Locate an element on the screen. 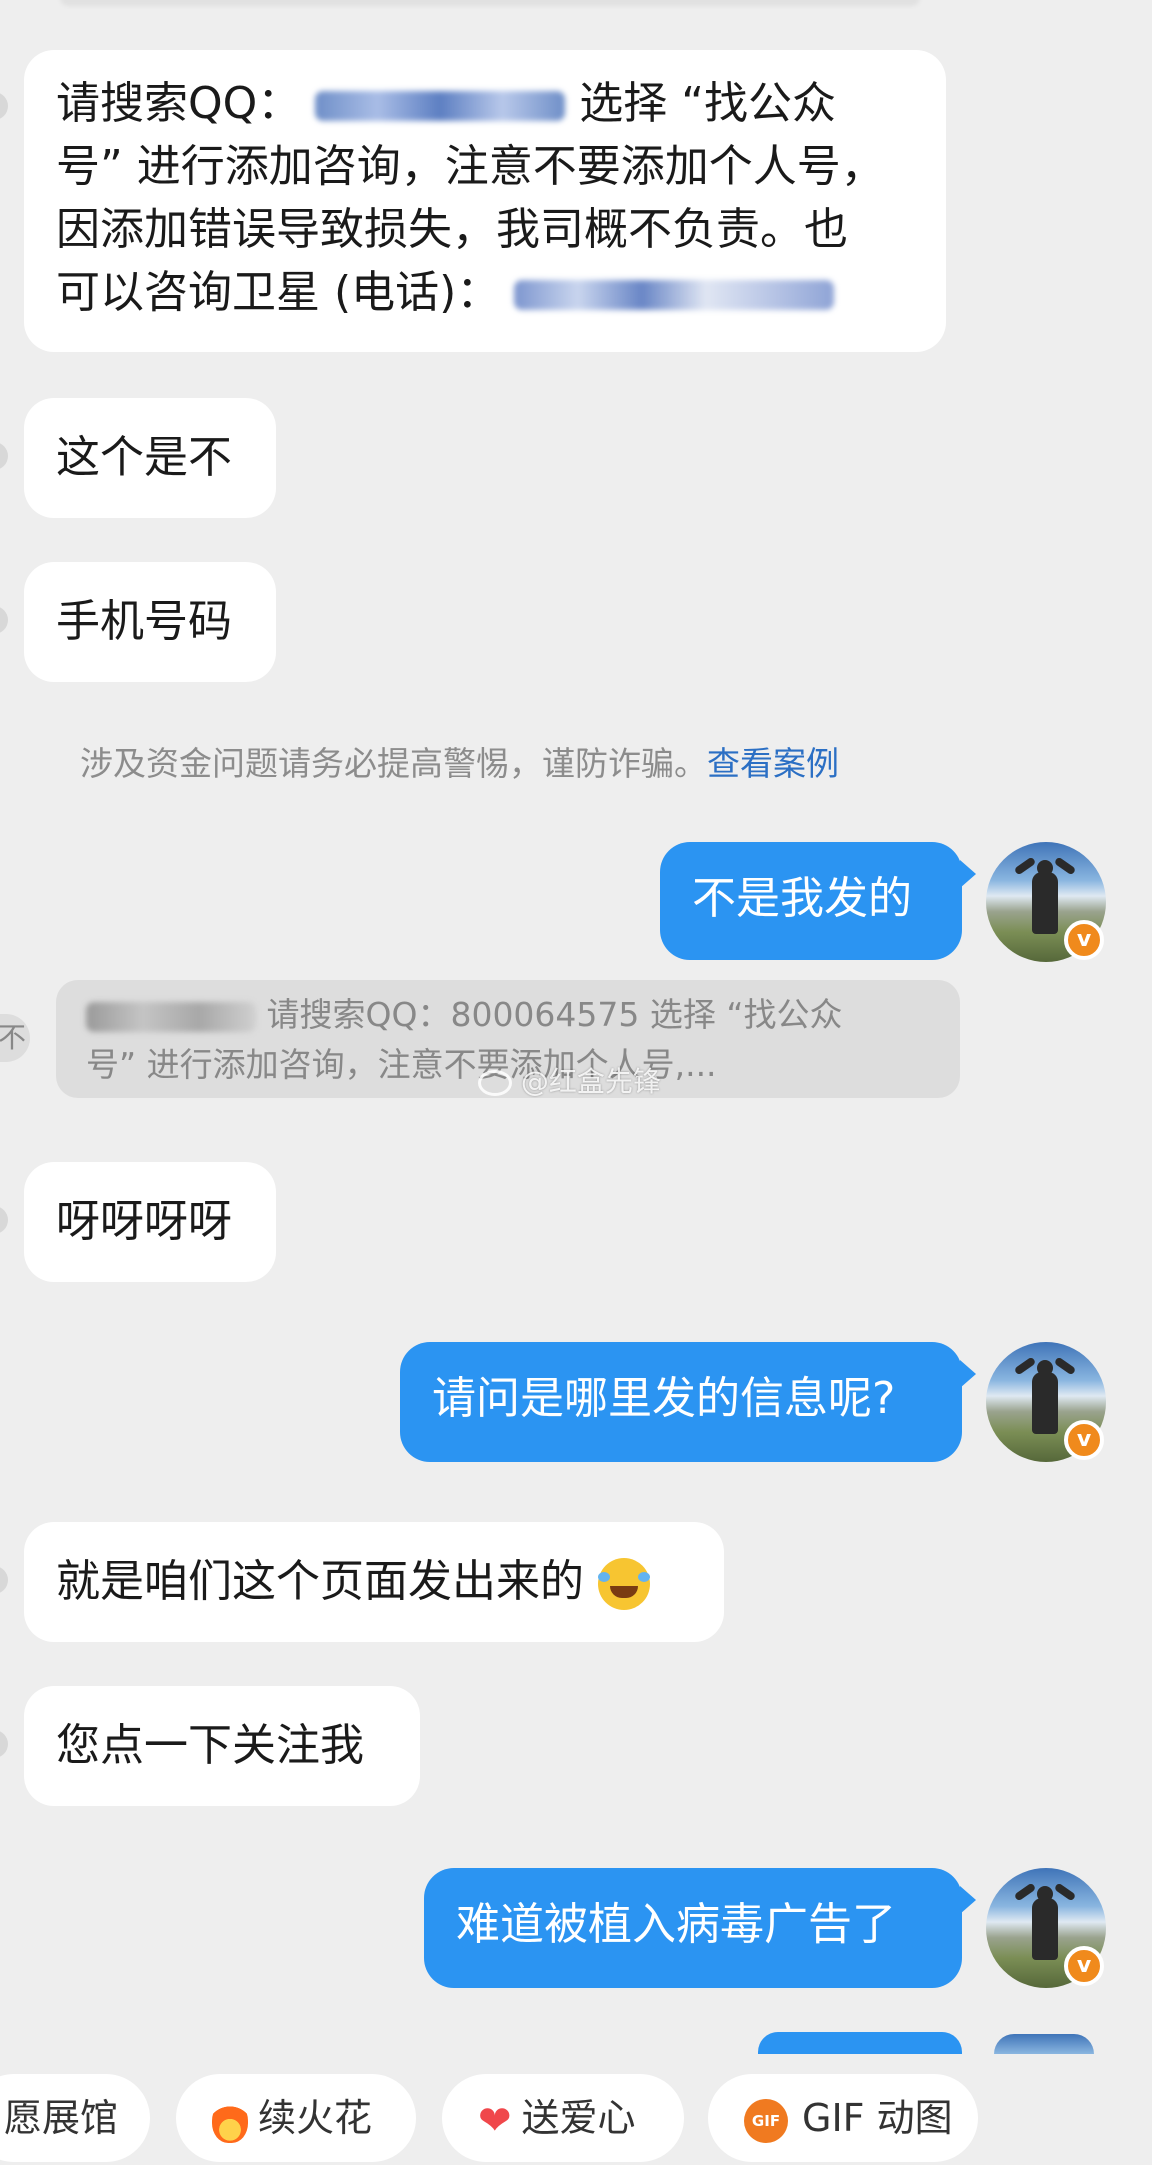 Image resolution: width=1152 pixels, height=2165 pixels. quote-edge-text: 不 is located at coordinates (13, 1037).